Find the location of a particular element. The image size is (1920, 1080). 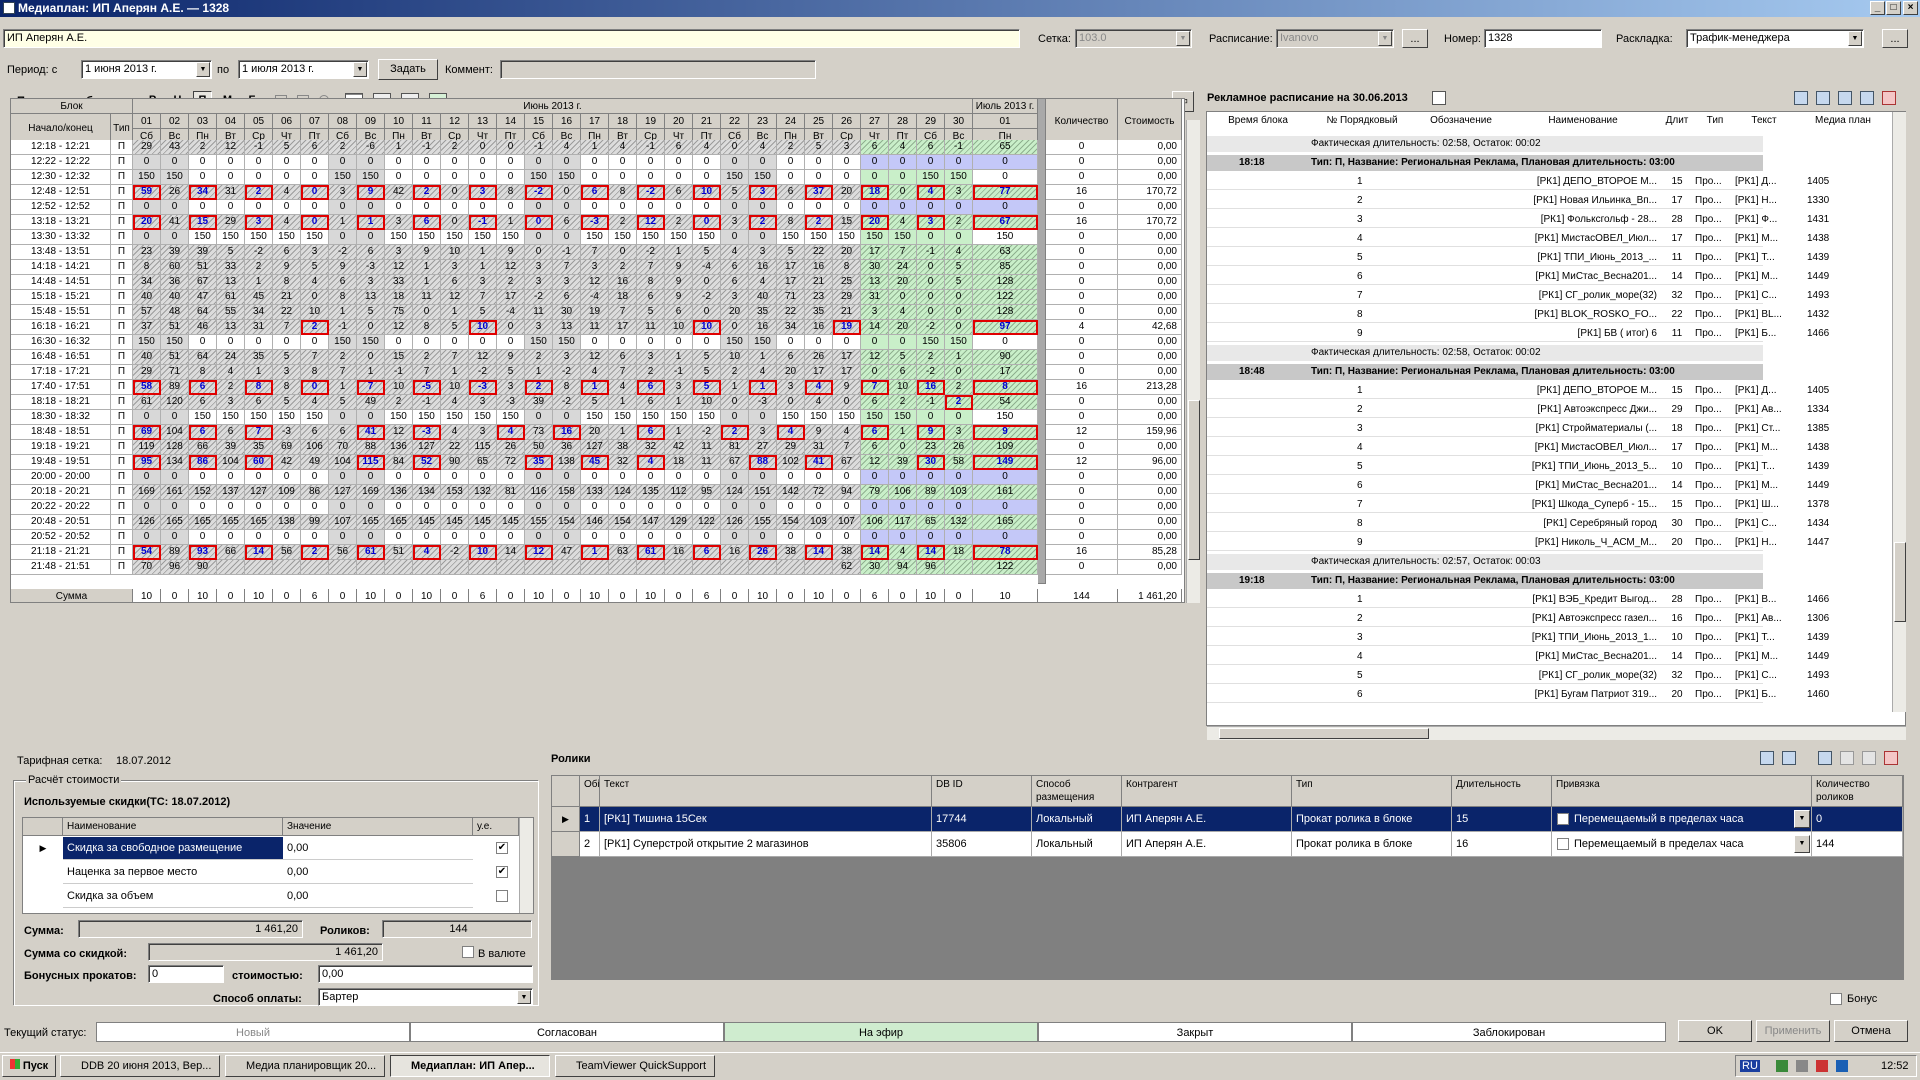

roliki-cell: Локальный is located at coordinates (1077, 819).